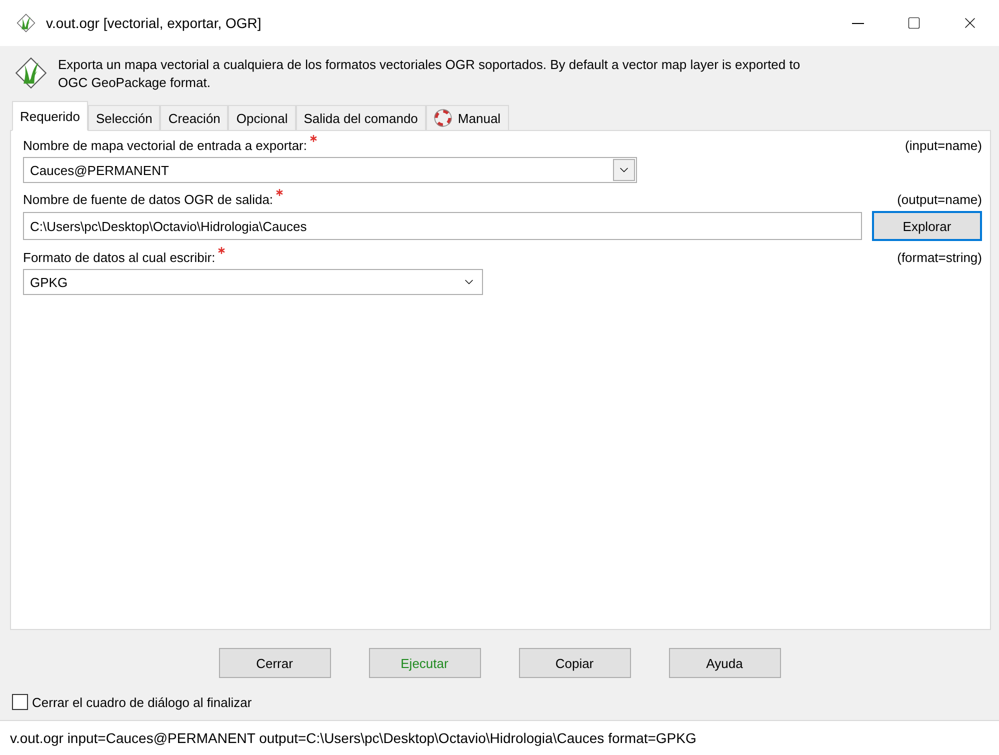 The width and height of the screenshot is (999, 755). Describe the element at coordinates (943, 145) in the screenshot. I see `parameter-name: (input=name)` at that location.